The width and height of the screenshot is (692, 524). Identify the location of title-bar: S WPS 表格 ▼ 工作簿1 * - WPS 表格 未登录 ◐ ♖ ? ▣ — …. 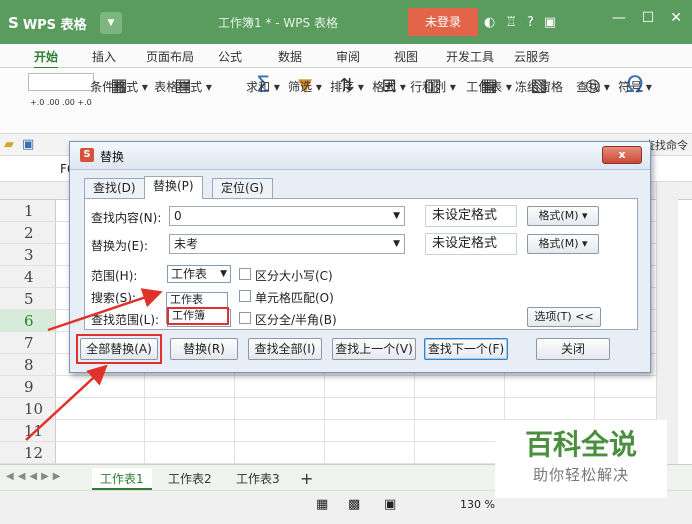
(346, 22).